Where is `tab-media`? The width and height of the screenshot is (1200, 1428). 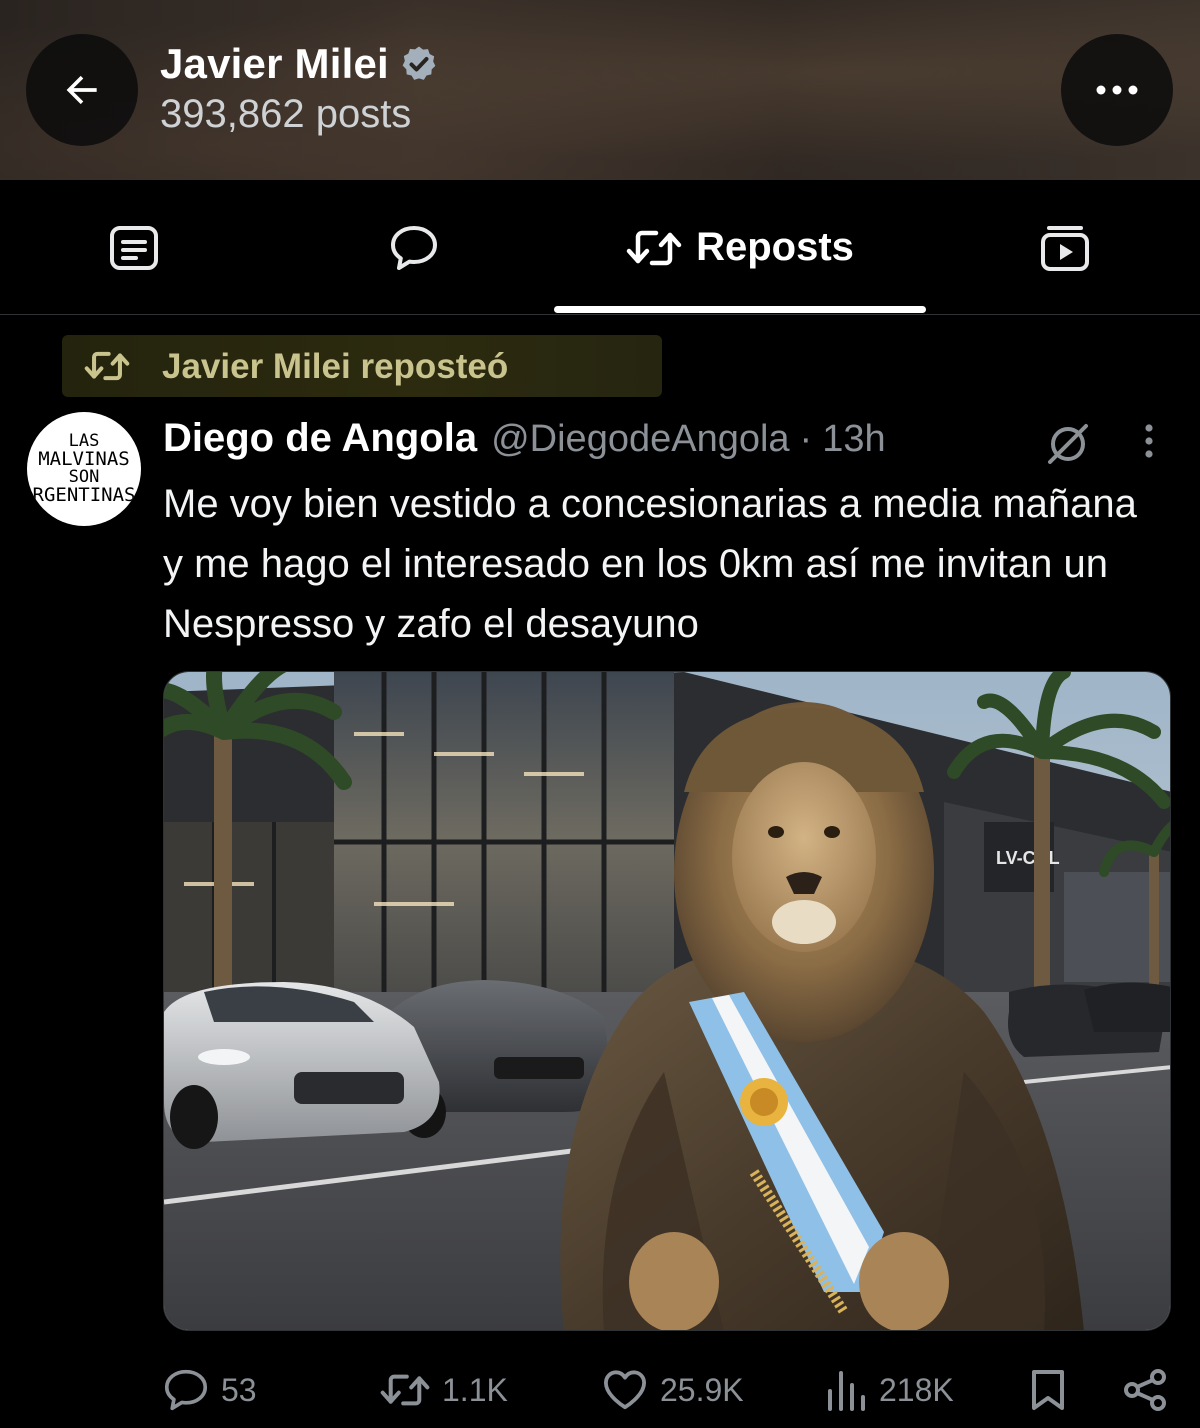 tab-media is located at coordinates (1065, 247).